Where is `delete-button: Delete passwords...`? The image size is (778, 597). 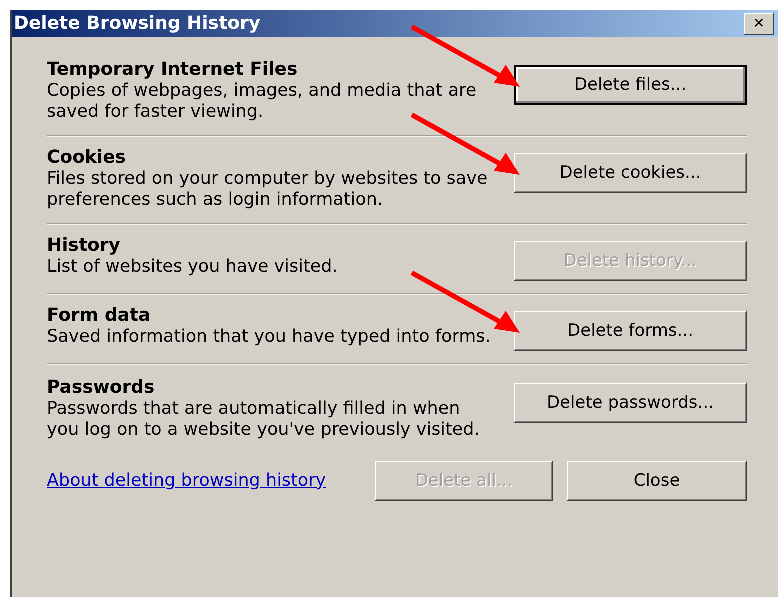
delete-button: Delete passwords... is located at coordinates (630, 403).